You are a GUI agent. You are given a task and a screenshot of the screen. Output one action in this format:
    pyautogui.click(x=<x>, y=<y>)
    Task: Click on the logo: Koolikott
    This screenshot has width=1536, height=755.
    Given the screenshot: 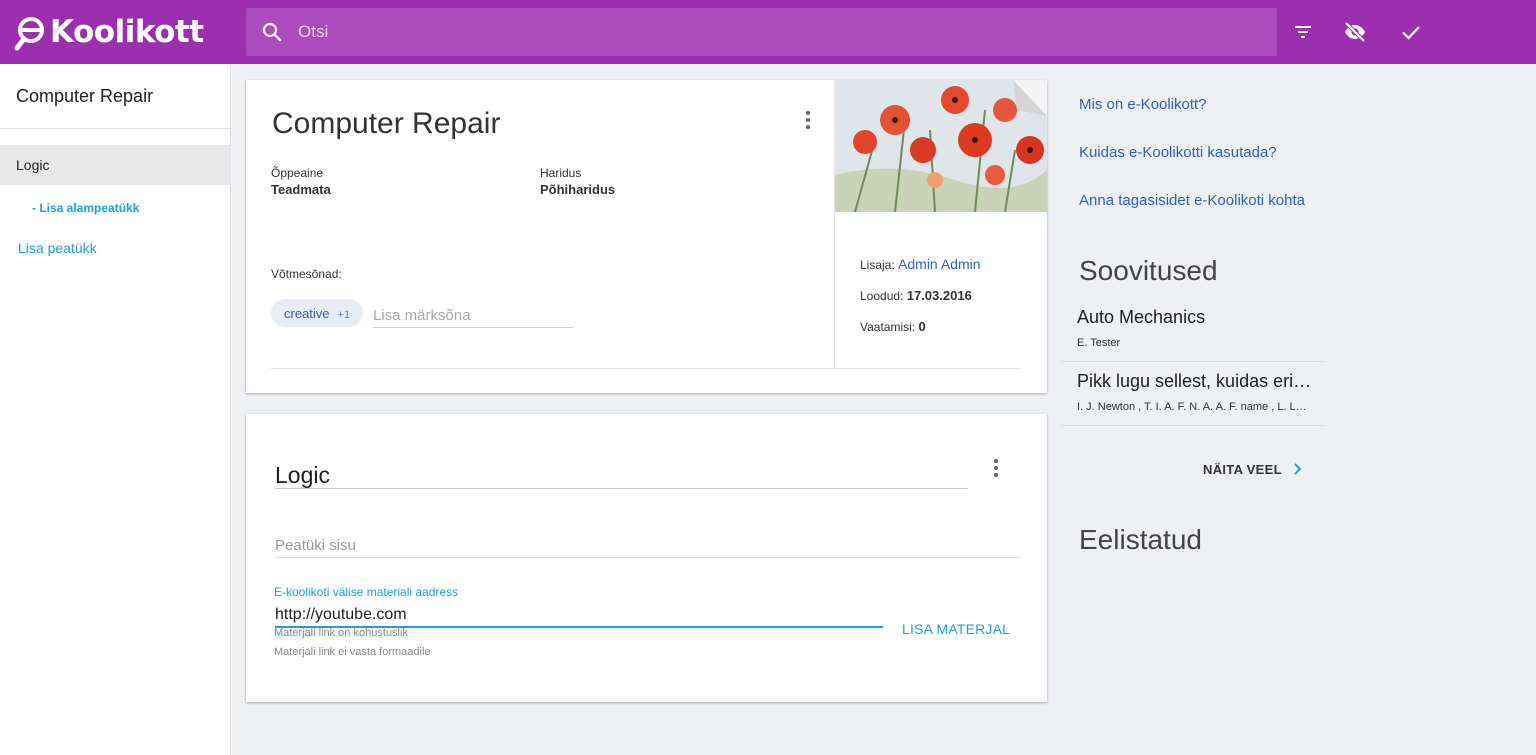 What is the action you would take?
    pyautogui.click(x=109, y=32)
    